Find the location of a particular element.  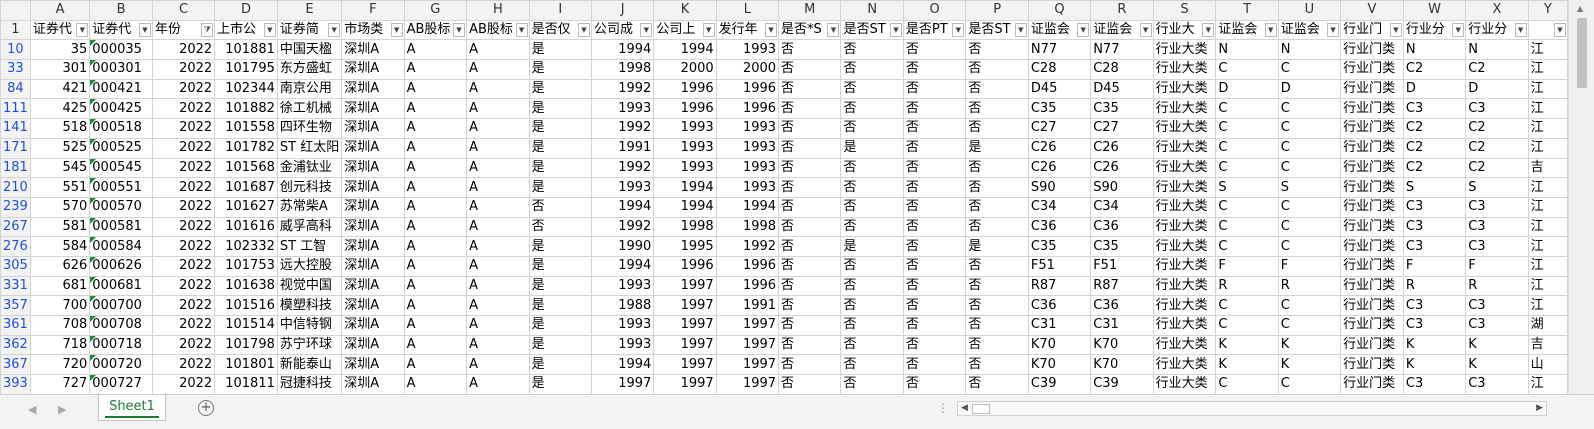

cell-w: K is located at coordinates (1434, 345).